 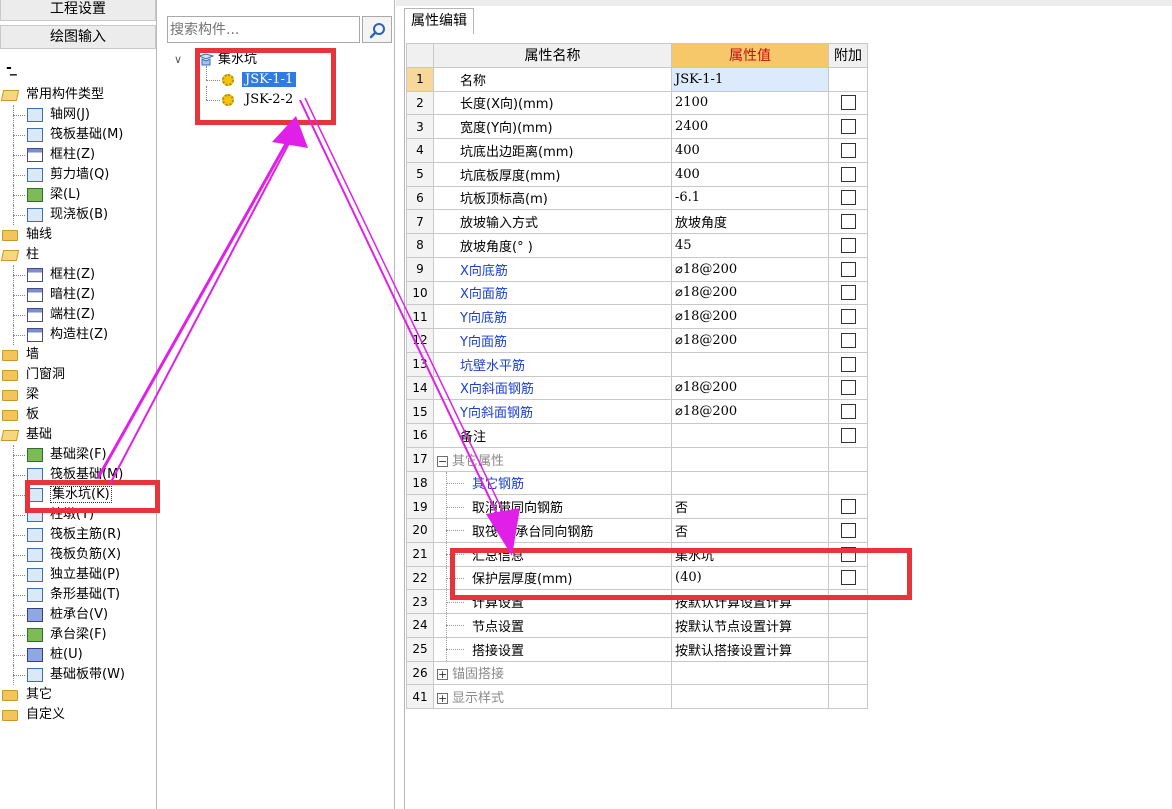 What do you see at coordinates (78, 555) in the screenshot?
I see `nav-item: 筏板负筋(X)` at bounding box center [78, 555].